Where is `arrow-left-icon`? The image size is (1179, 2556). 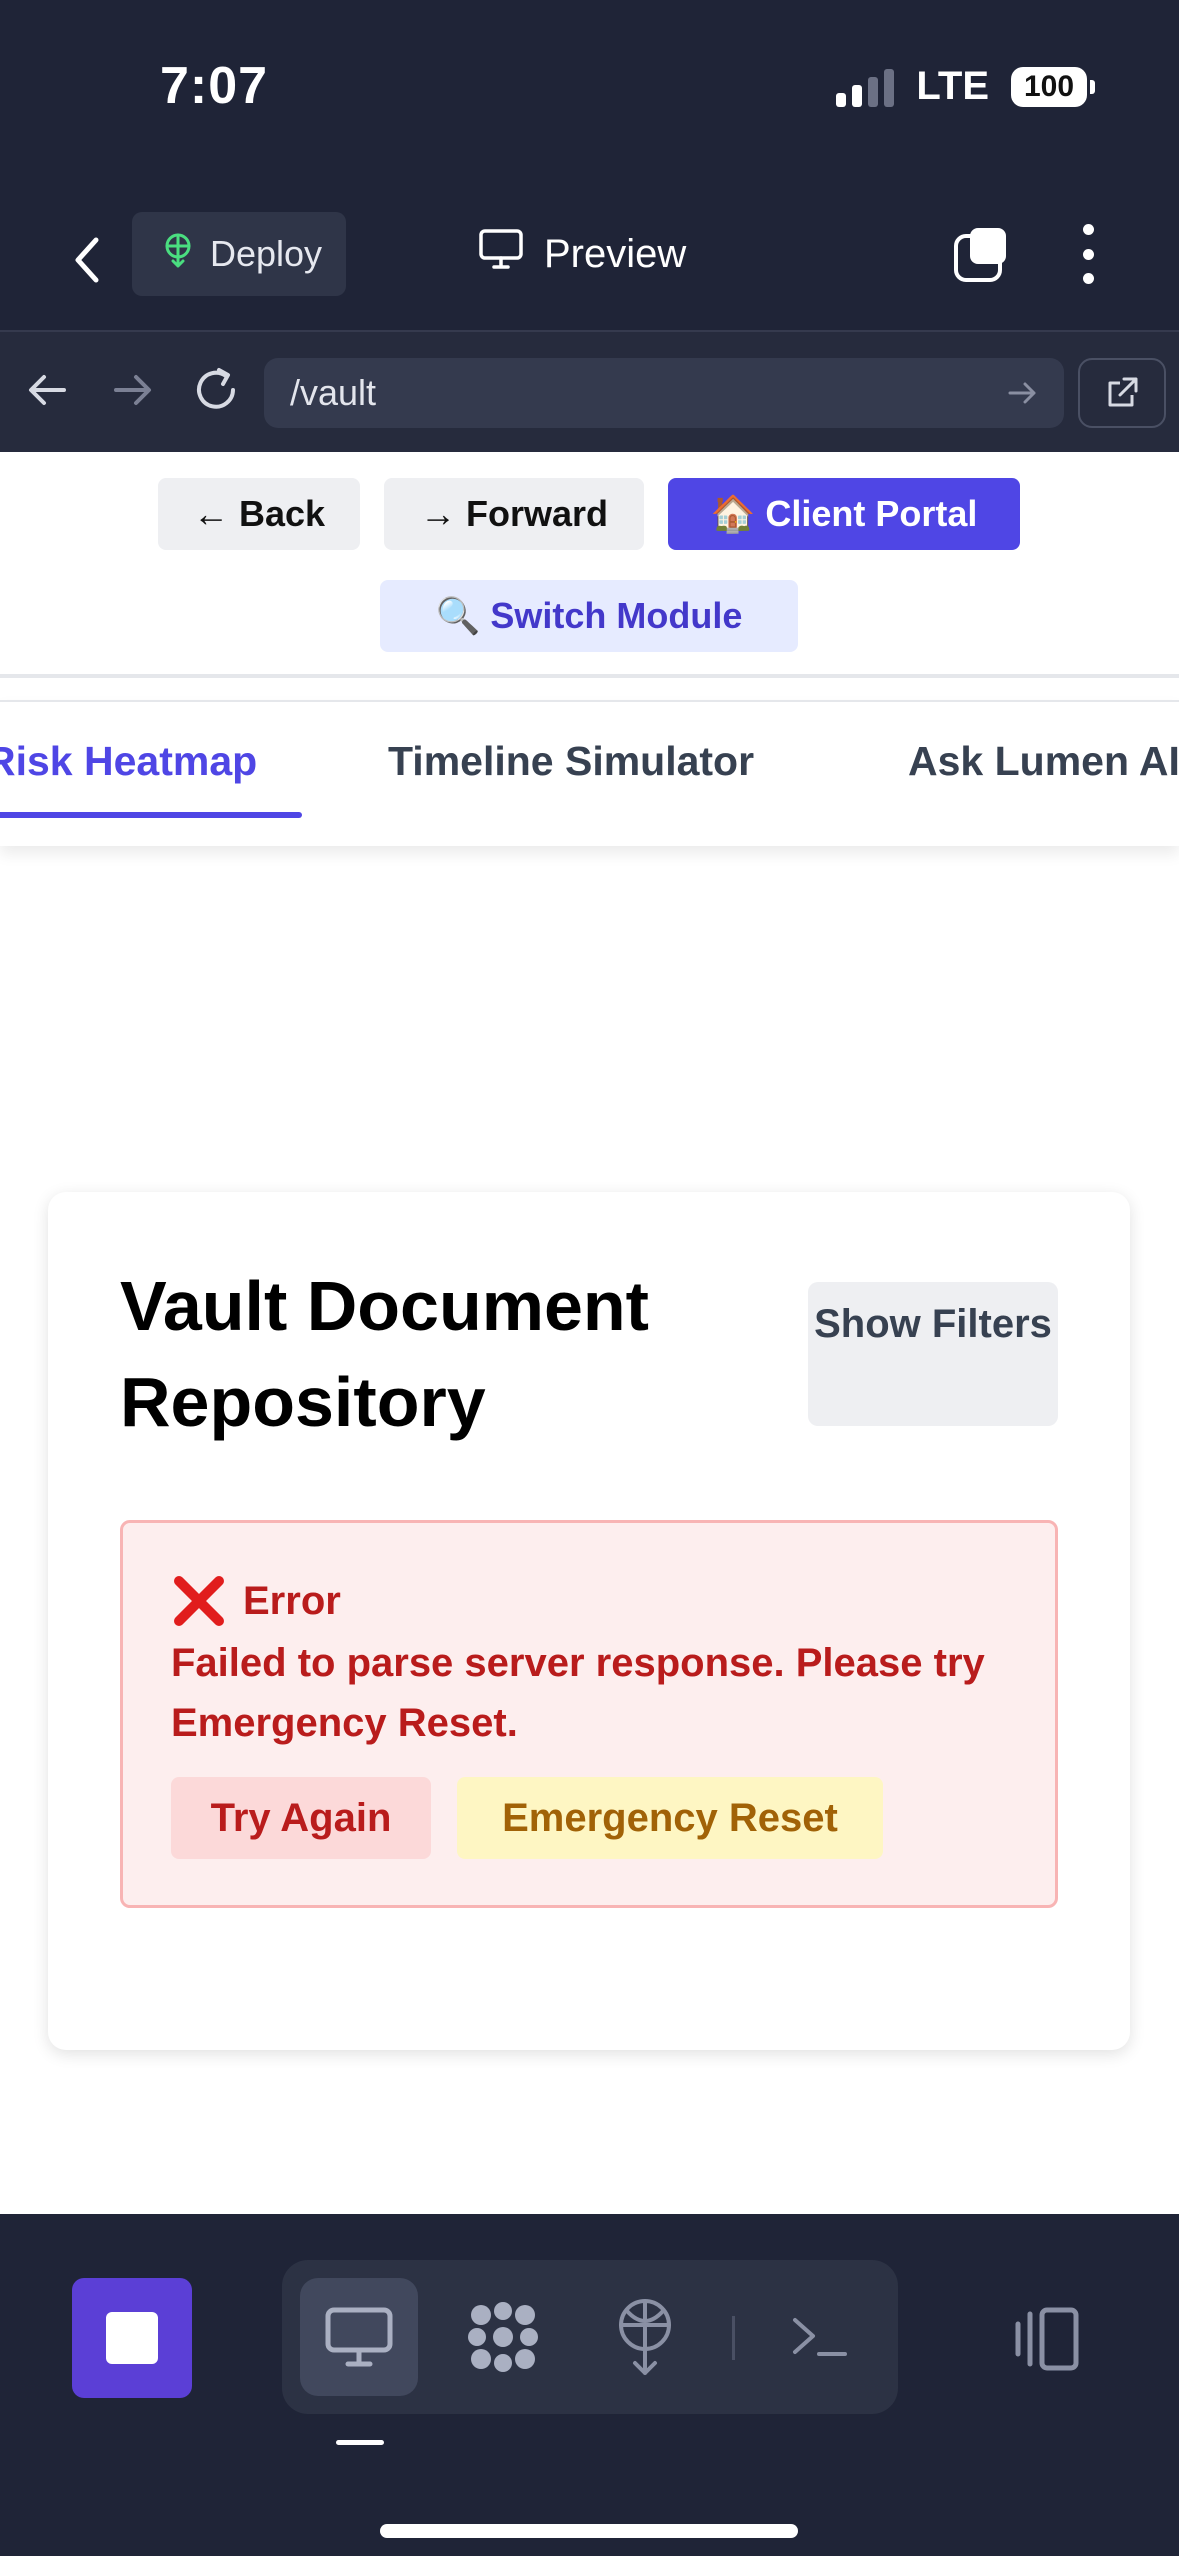
arrow-left-icon is located at coordinates (48, 390).